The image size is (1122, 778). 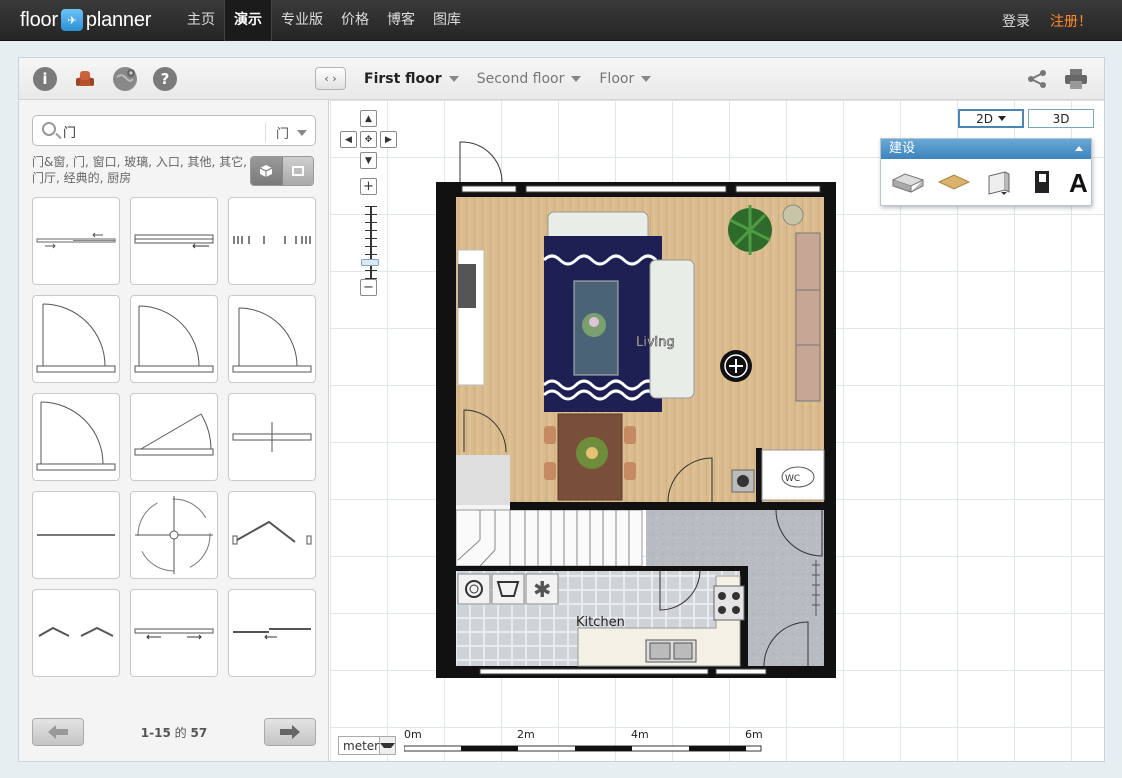 I want to click on room-label-living: Living, so click(x=655, y=342).